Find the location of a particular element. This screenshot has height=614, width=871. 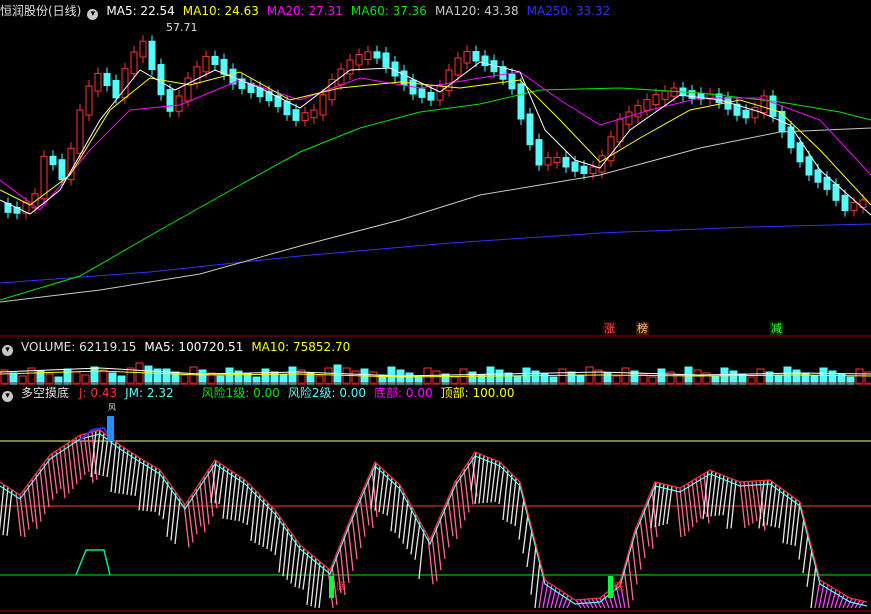

event-tag: 榜 is located at coordinates (642, 328).